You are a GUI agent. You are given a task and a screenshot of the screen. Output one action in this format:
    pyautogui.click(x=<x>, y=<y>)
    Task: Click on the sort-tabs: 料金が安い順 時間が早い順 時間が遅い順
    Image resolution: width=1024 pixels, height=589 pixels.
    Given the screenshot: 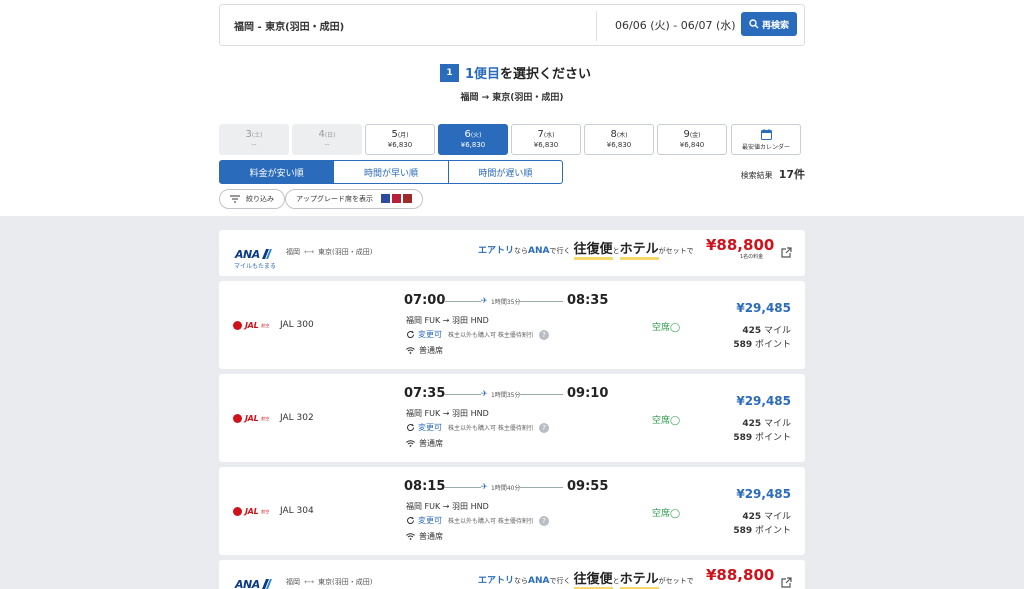 What is the action you would take?
    pyautogui.click(x=391, y=172)
    